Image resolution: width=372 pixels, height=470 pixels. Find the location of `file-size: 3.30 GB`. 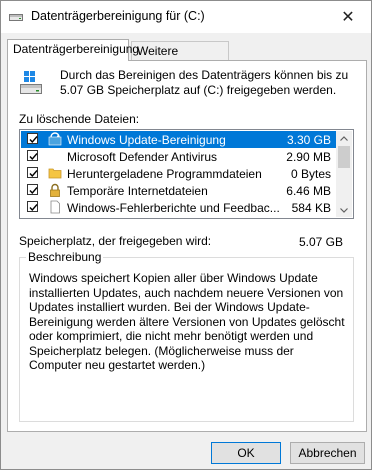

file-size: 3.30 GB is located at coordinates (308, 140).